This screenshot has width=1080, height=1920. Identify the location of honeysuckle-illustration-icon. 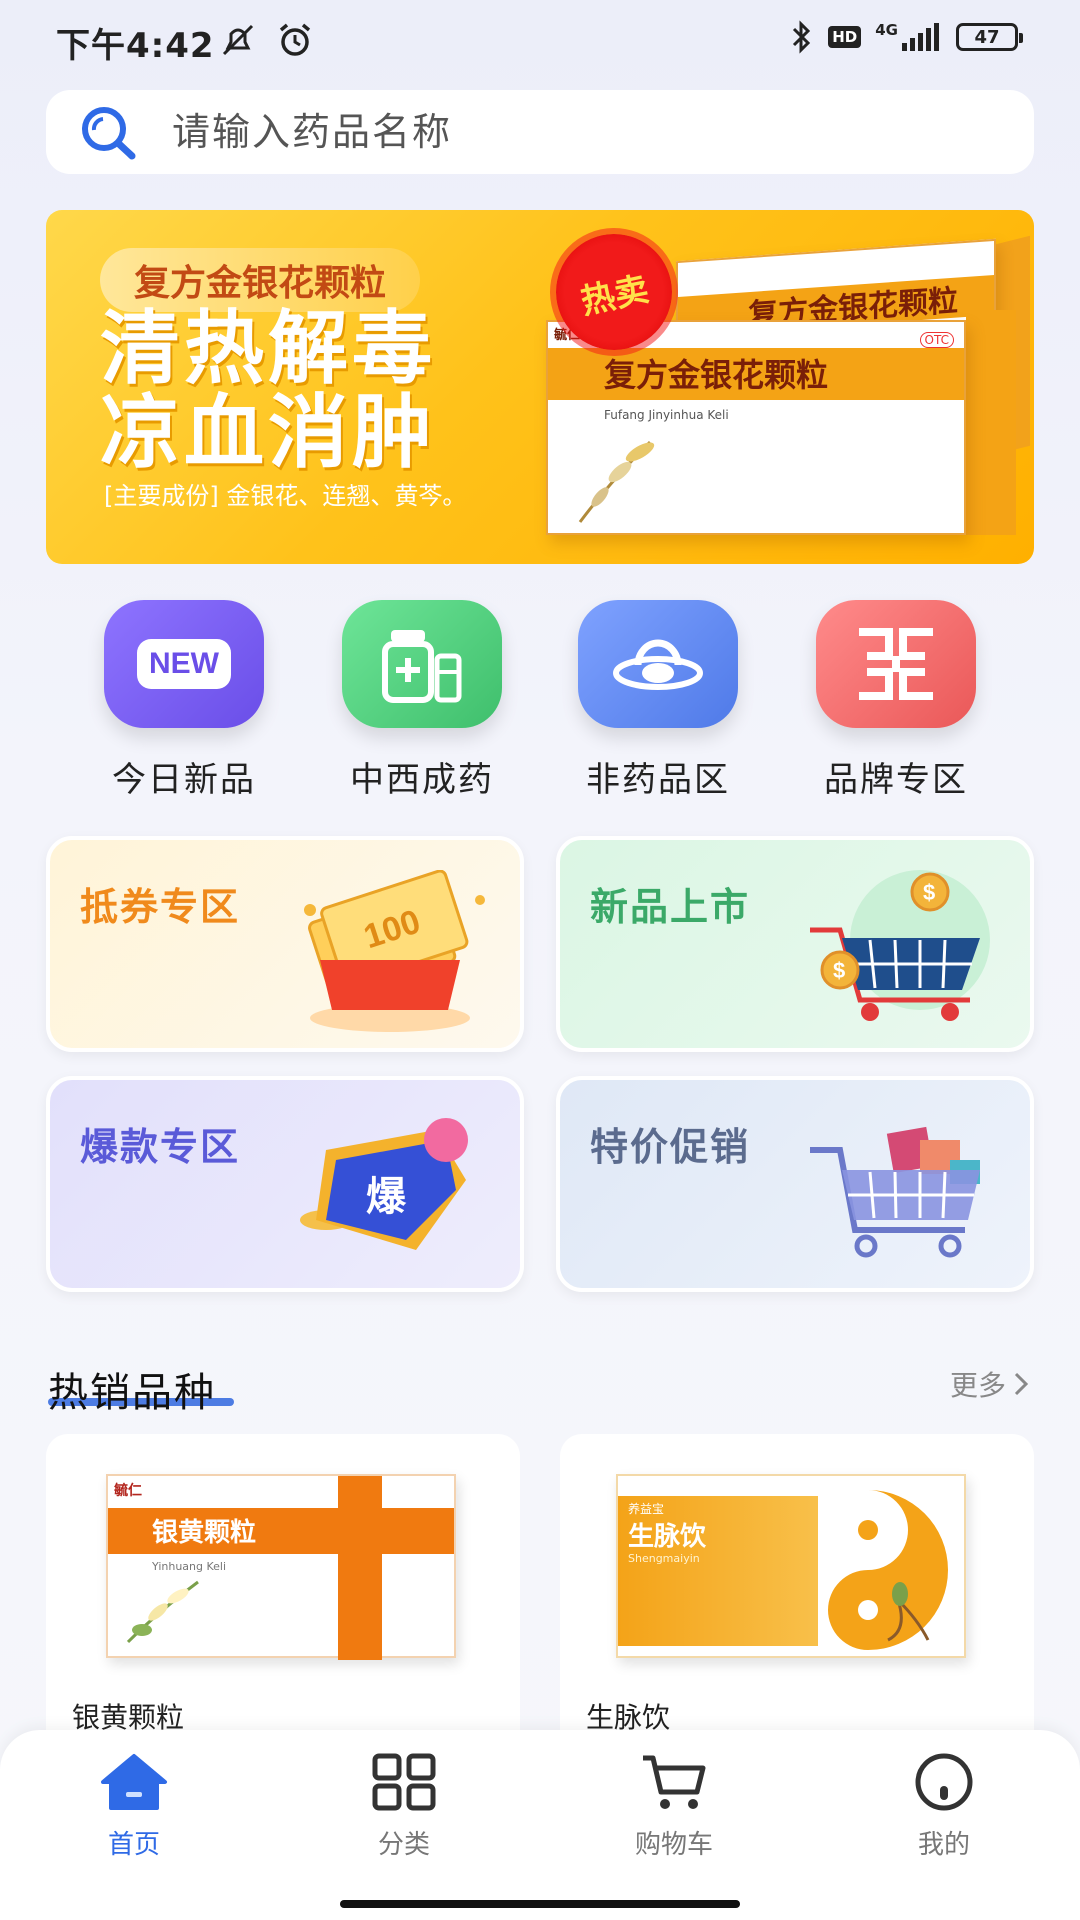
(162, 1612).